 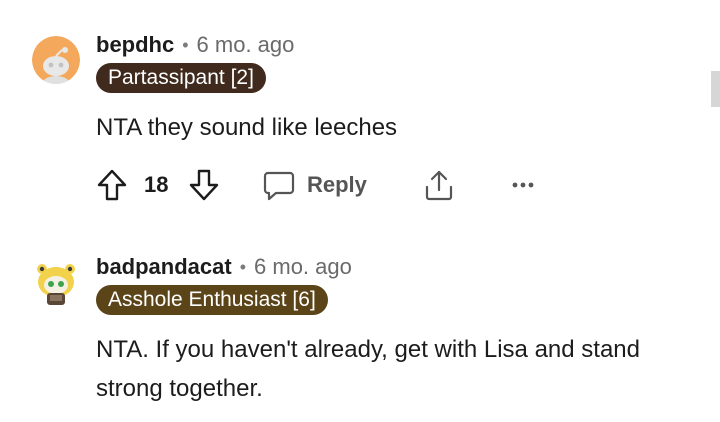 I want to click on custom-snoo-avatar-icon, so click(x=56, y=282).